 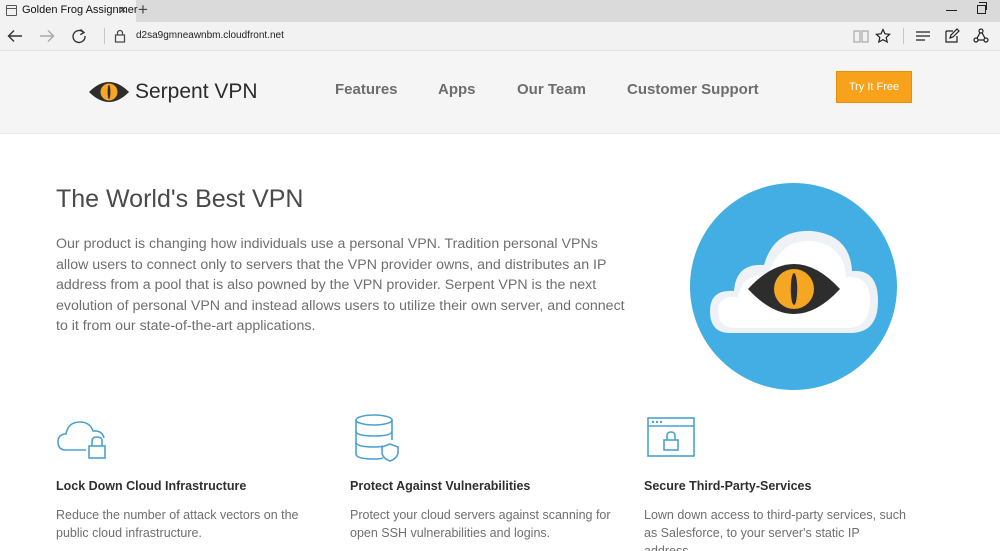 I want to click on favorite-star-icon, so click(x=883, y=36).